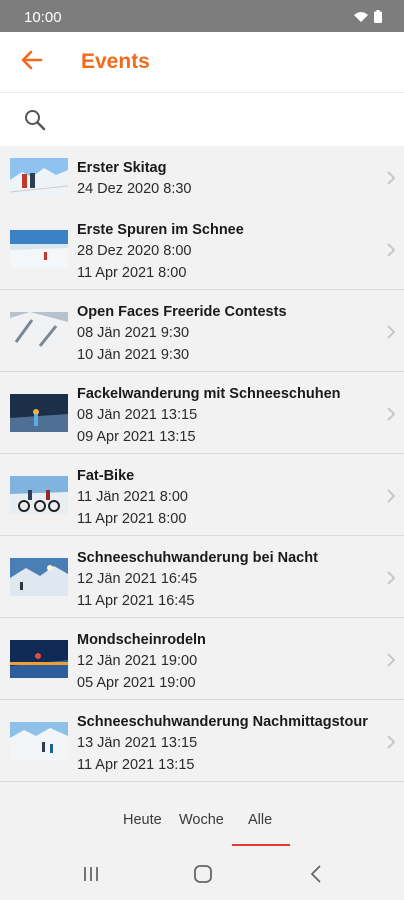  Describe the element at coordinates (209, 394) in the screenshot. I see `event-title: Fackelwanderung mit Schneeschuhen` at that location.